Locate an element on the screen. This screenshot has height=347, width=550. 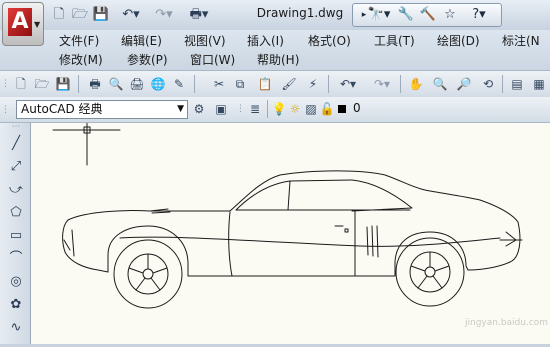
current-layer-name: 0 is located at coordinates (357, 108).